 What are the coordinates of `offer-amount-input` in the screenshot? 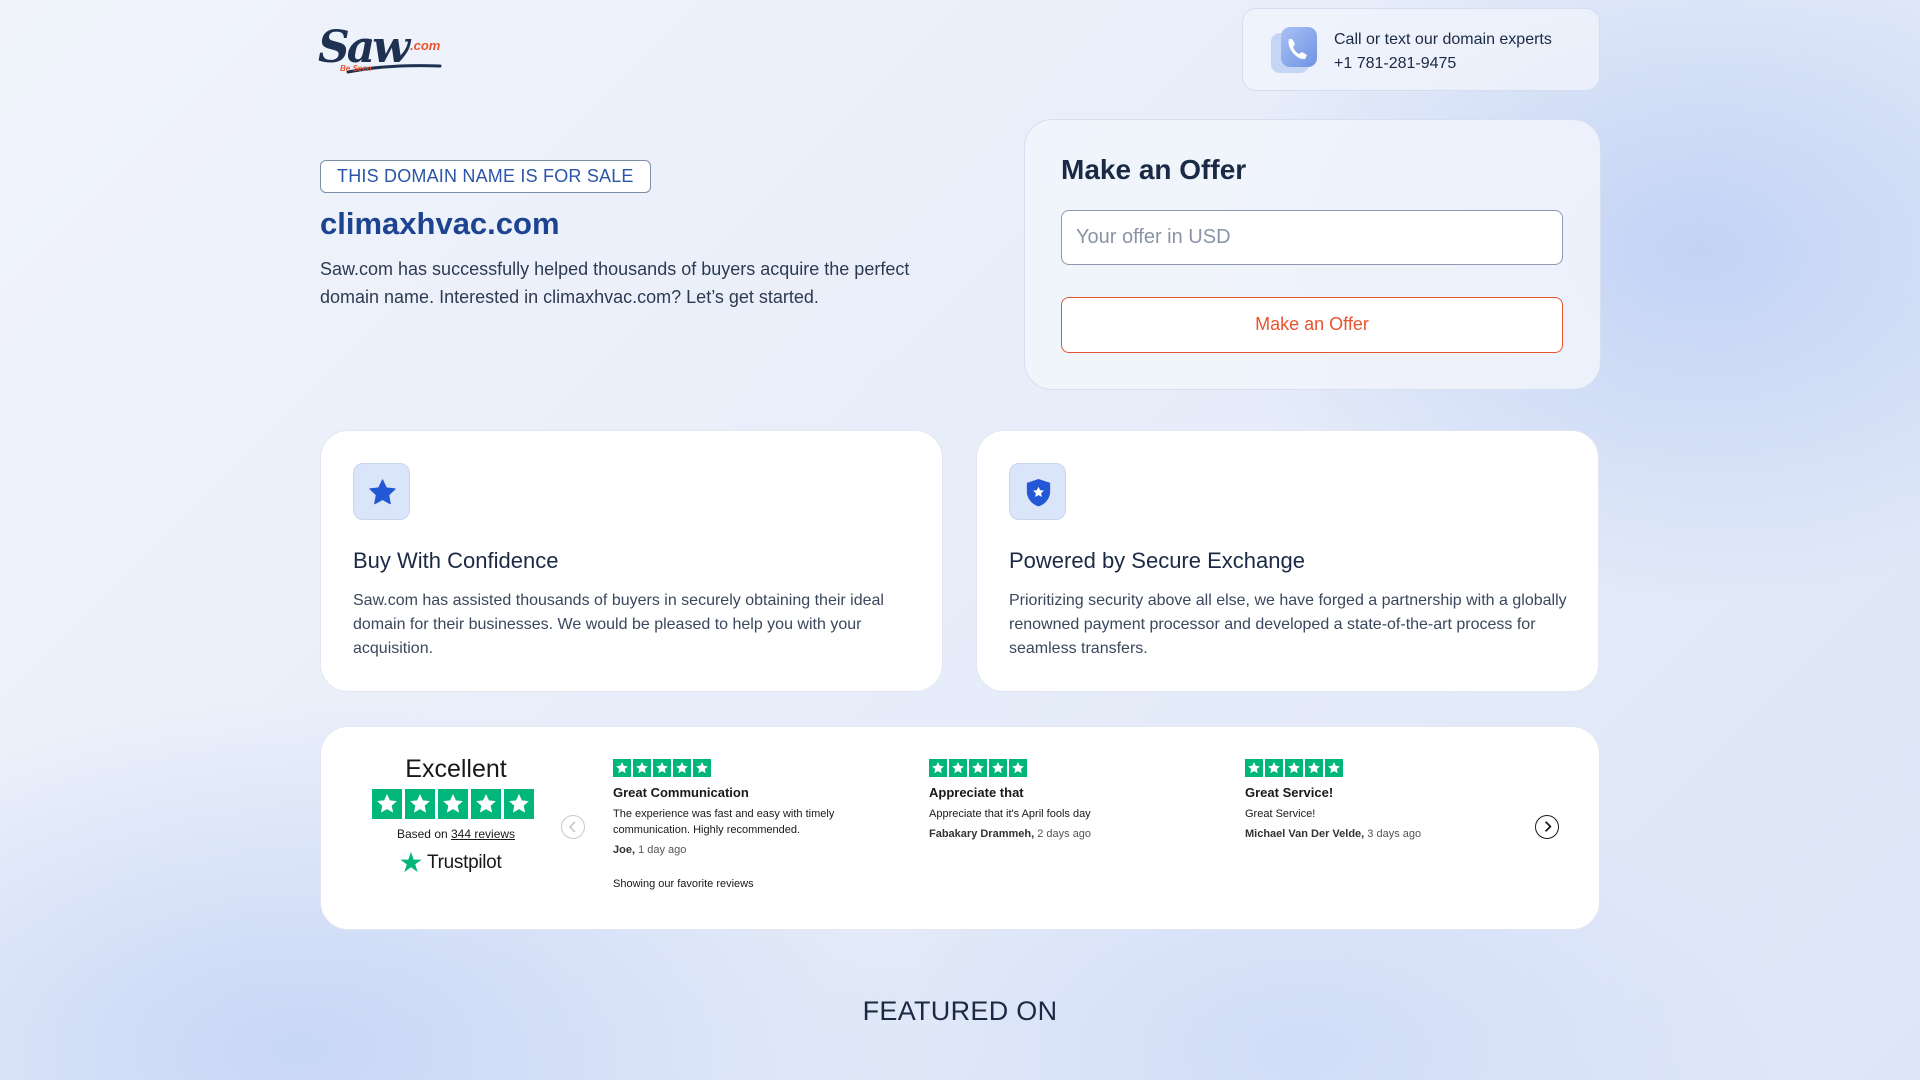 It's located at (1312, 237).